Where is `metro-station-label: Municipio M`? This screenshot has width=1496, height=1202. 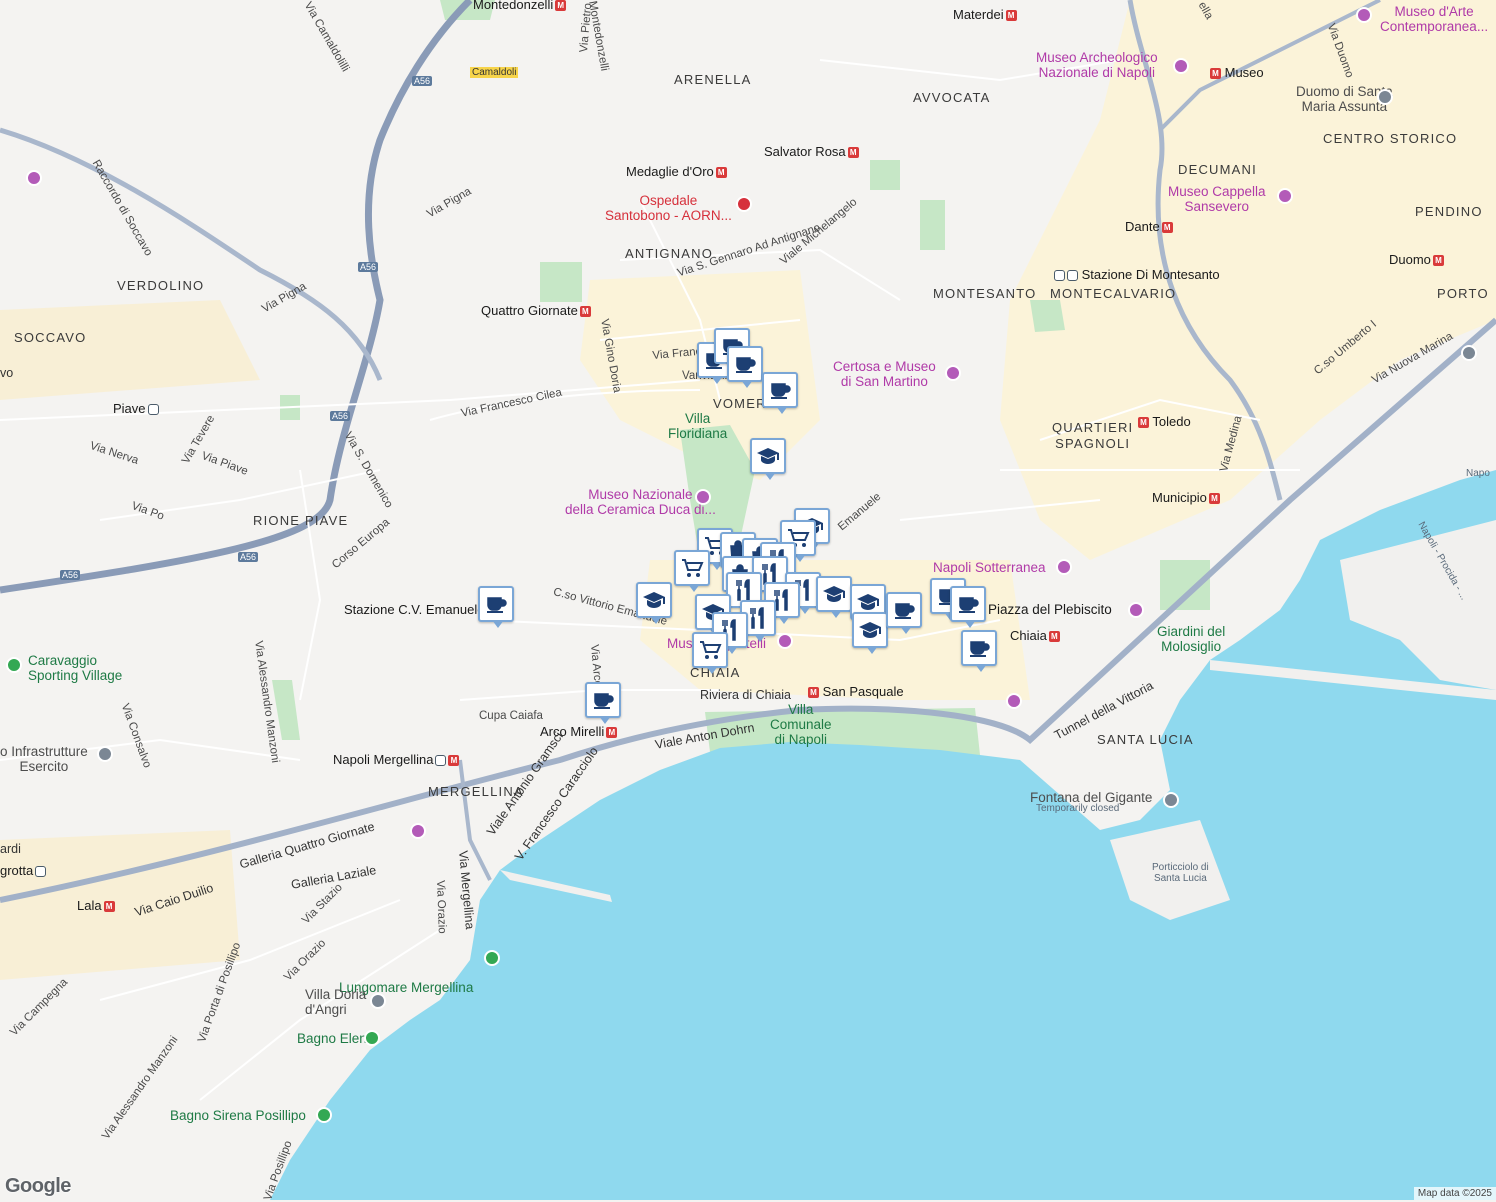 metro-station-label: Municipio M is located at coordinates (1186, 497).